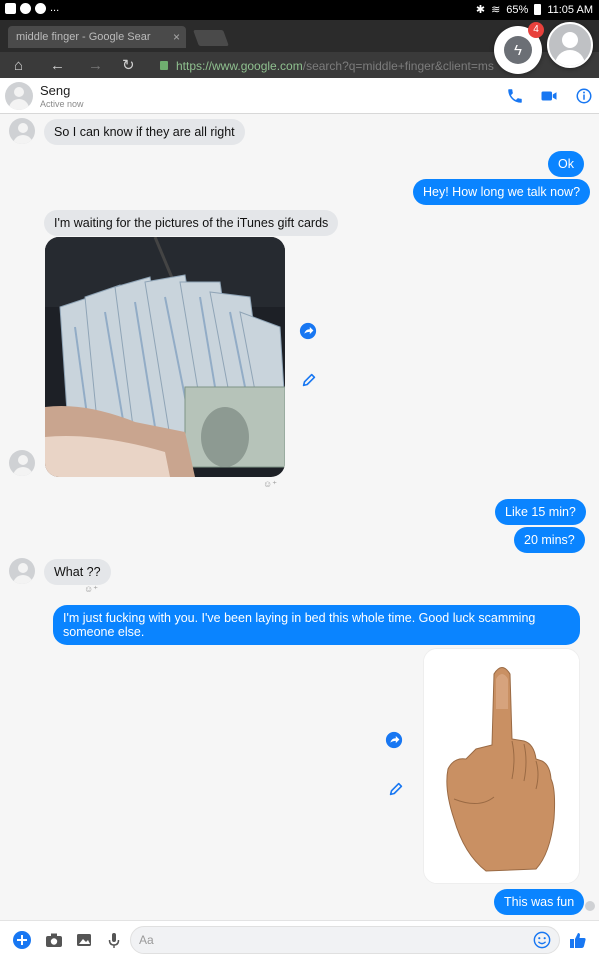 Image resolution: width=599 pixels, height=958 pixels. What do you see at coordinates (542, 940) in the screenshot?
I see `emoji-icon` at bounding box center [542, 940].